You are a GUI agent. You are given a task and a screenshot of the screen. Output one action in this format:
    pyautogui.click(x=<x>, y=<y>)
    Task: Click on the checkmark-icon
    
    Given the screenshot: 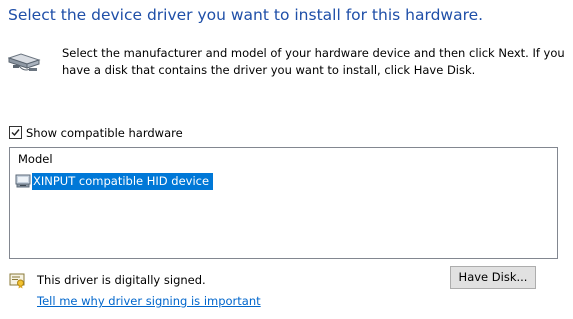 What is the action you would take?
    pyautogui.click(x=15, y=133)
    